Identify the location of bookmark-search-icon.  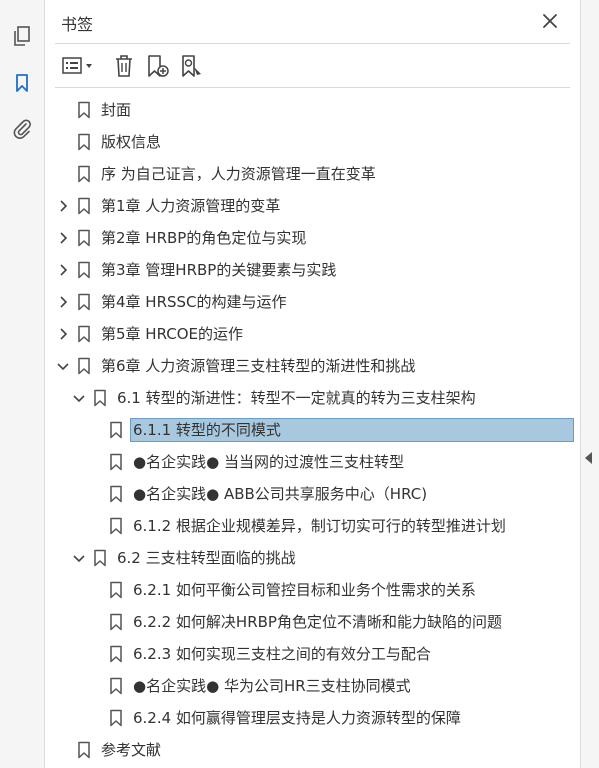
(191, 66).